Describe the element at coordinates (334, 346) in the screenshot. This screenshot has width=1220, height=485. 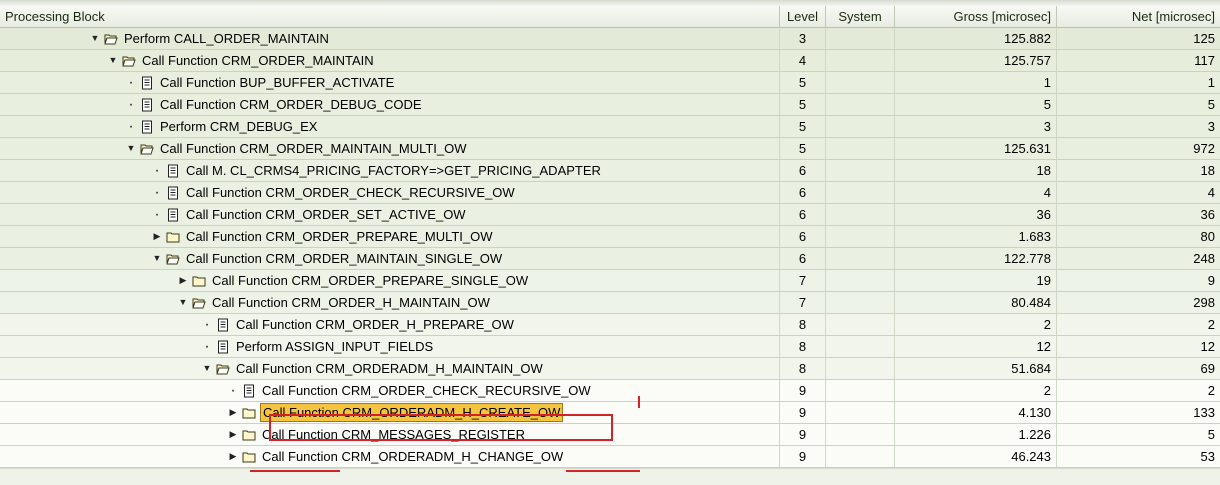
I see `processing-block-label: Perform ASSIGN_INPUT_FIELDS` at that location.